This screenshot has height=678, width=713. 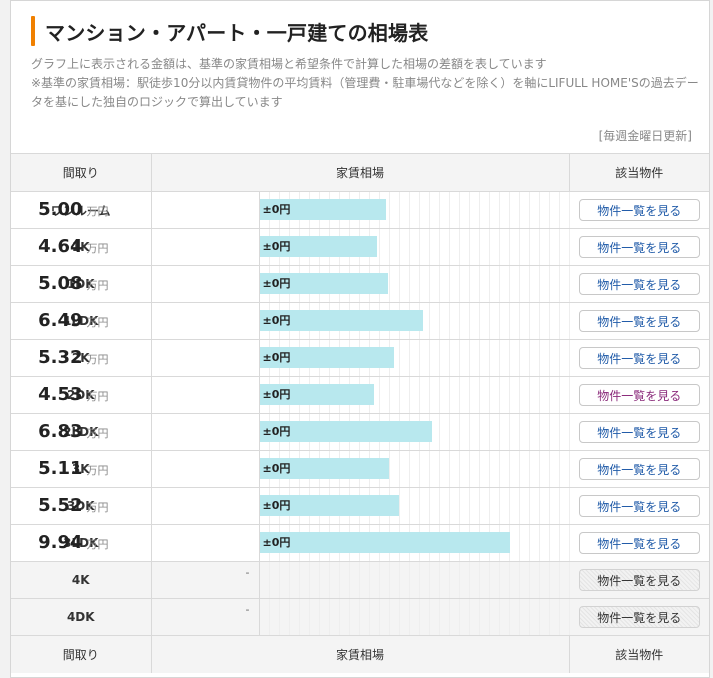 I want to click on price-cell: 5.52 万円 ±0円, so click(x=304, y=506).